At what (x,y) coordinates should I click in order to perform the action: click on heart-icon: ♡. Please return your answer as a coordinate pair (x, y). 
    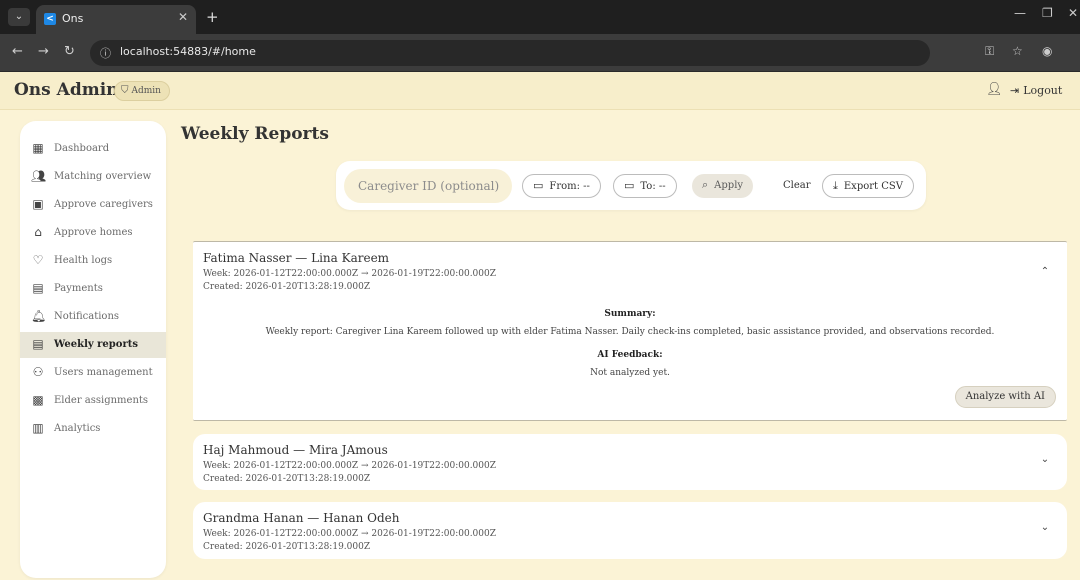
    Looking at the image, I should click on (38, 260).